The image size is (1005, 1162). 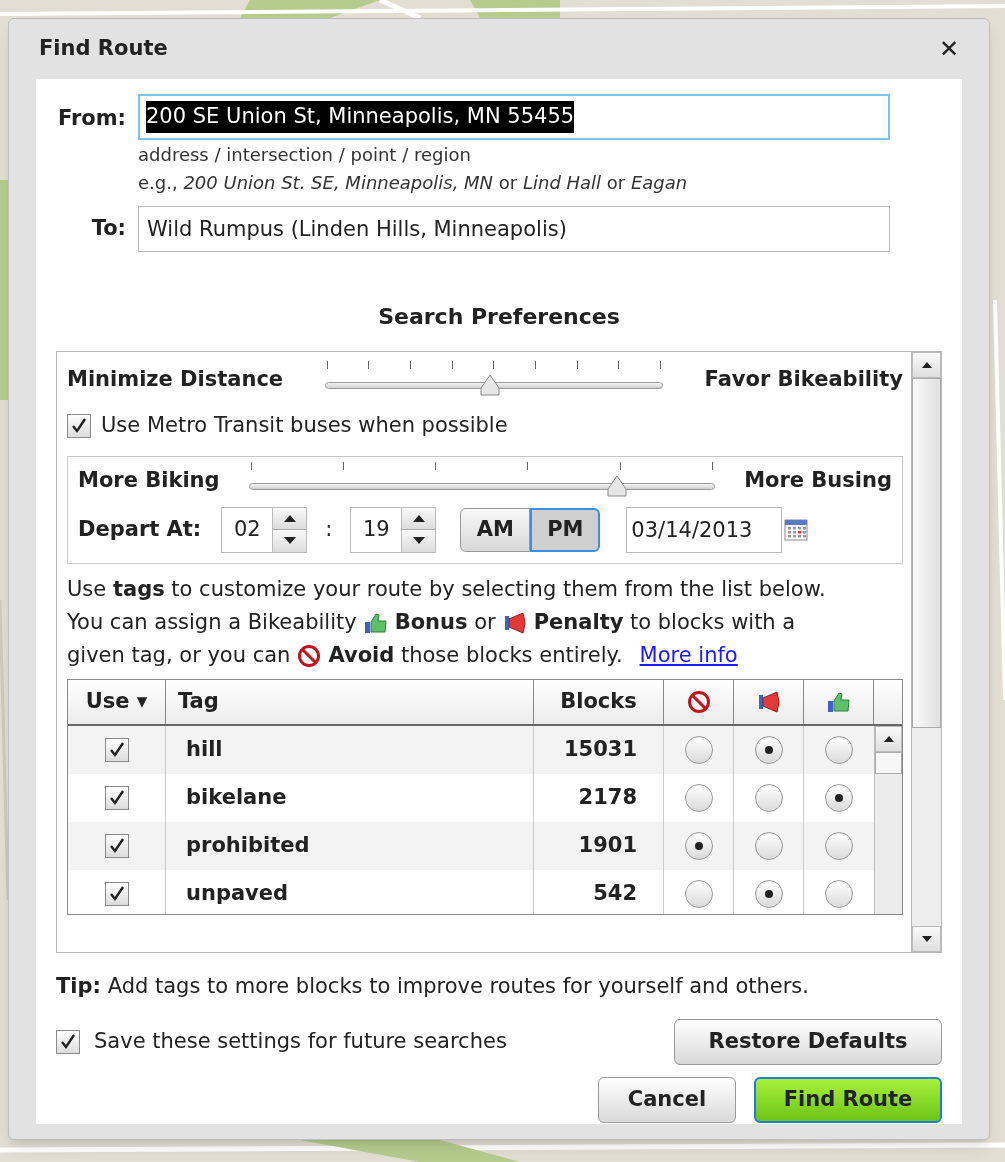 I want to click on column-header: Use ▾, so click(x=117, y=701).